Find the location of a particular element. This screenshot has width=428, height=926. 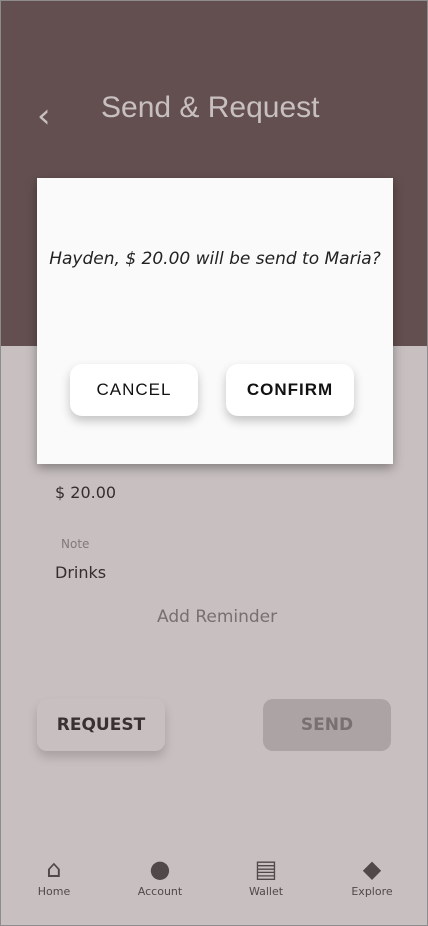

cancel-button: CANCEL is located at coordinates (134, 390).